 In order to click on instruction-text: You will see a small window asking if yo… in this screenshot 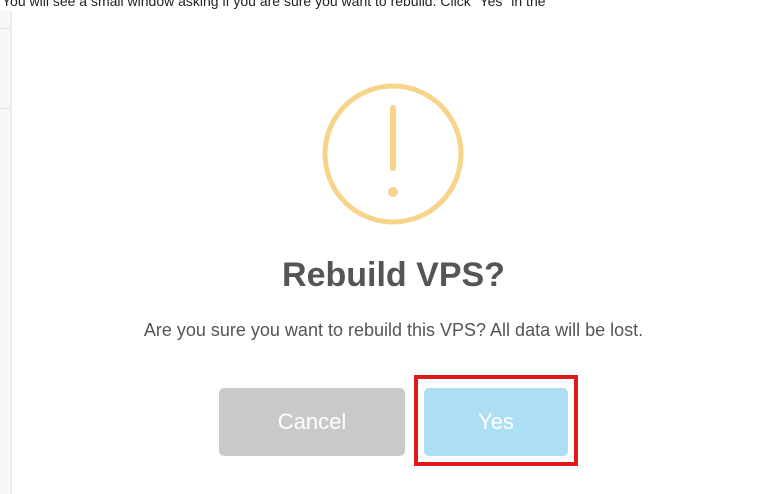, I will do `click(274, 4)`.